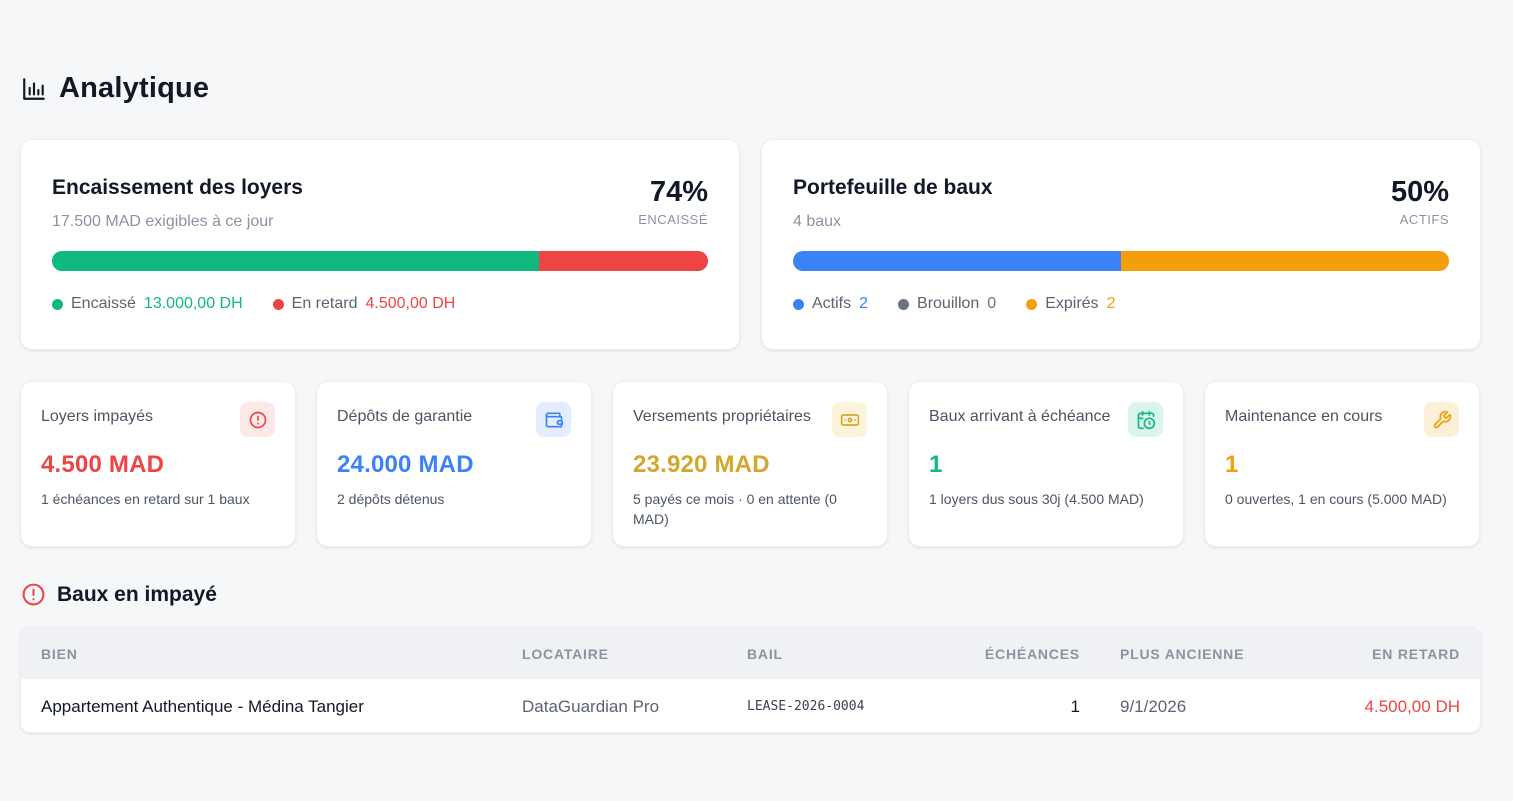 This screenshot has height=801, width=1513. Describe the element at coordinates (261, 653) in the screenshot. I see `column-header-property: BIEN` at that location.